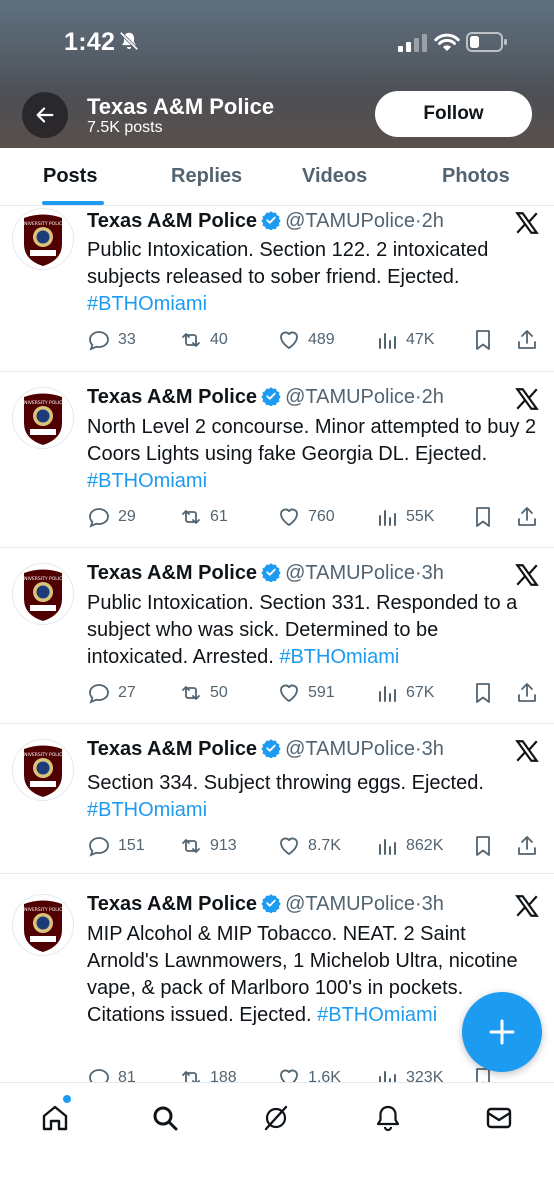 This screenshot has height=1200, width=554. What do you see at coordinates (476, 176) in the screenshot?
I see `tab-photos: Photos` at bounding box center [476, 176].